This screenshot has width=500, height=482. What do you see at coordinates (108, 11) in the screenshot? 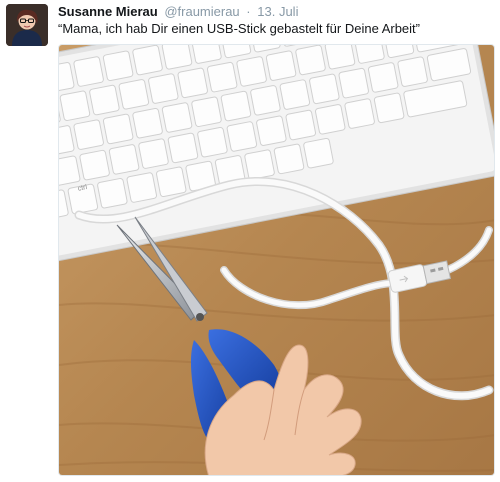
I see `author-name: Susanne Mierau` at bounding box center [108, 11].